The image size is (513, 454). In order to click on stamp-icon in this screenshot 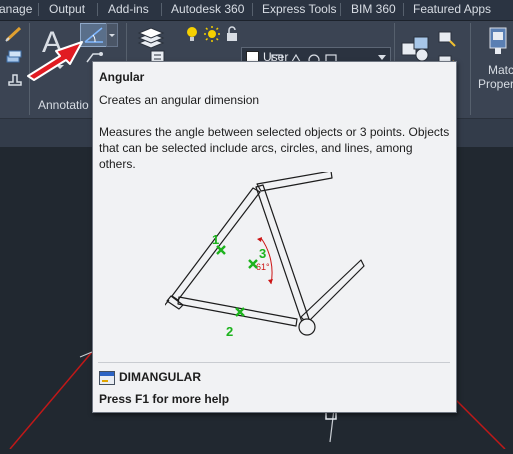, I will do `click(15, 80)`.